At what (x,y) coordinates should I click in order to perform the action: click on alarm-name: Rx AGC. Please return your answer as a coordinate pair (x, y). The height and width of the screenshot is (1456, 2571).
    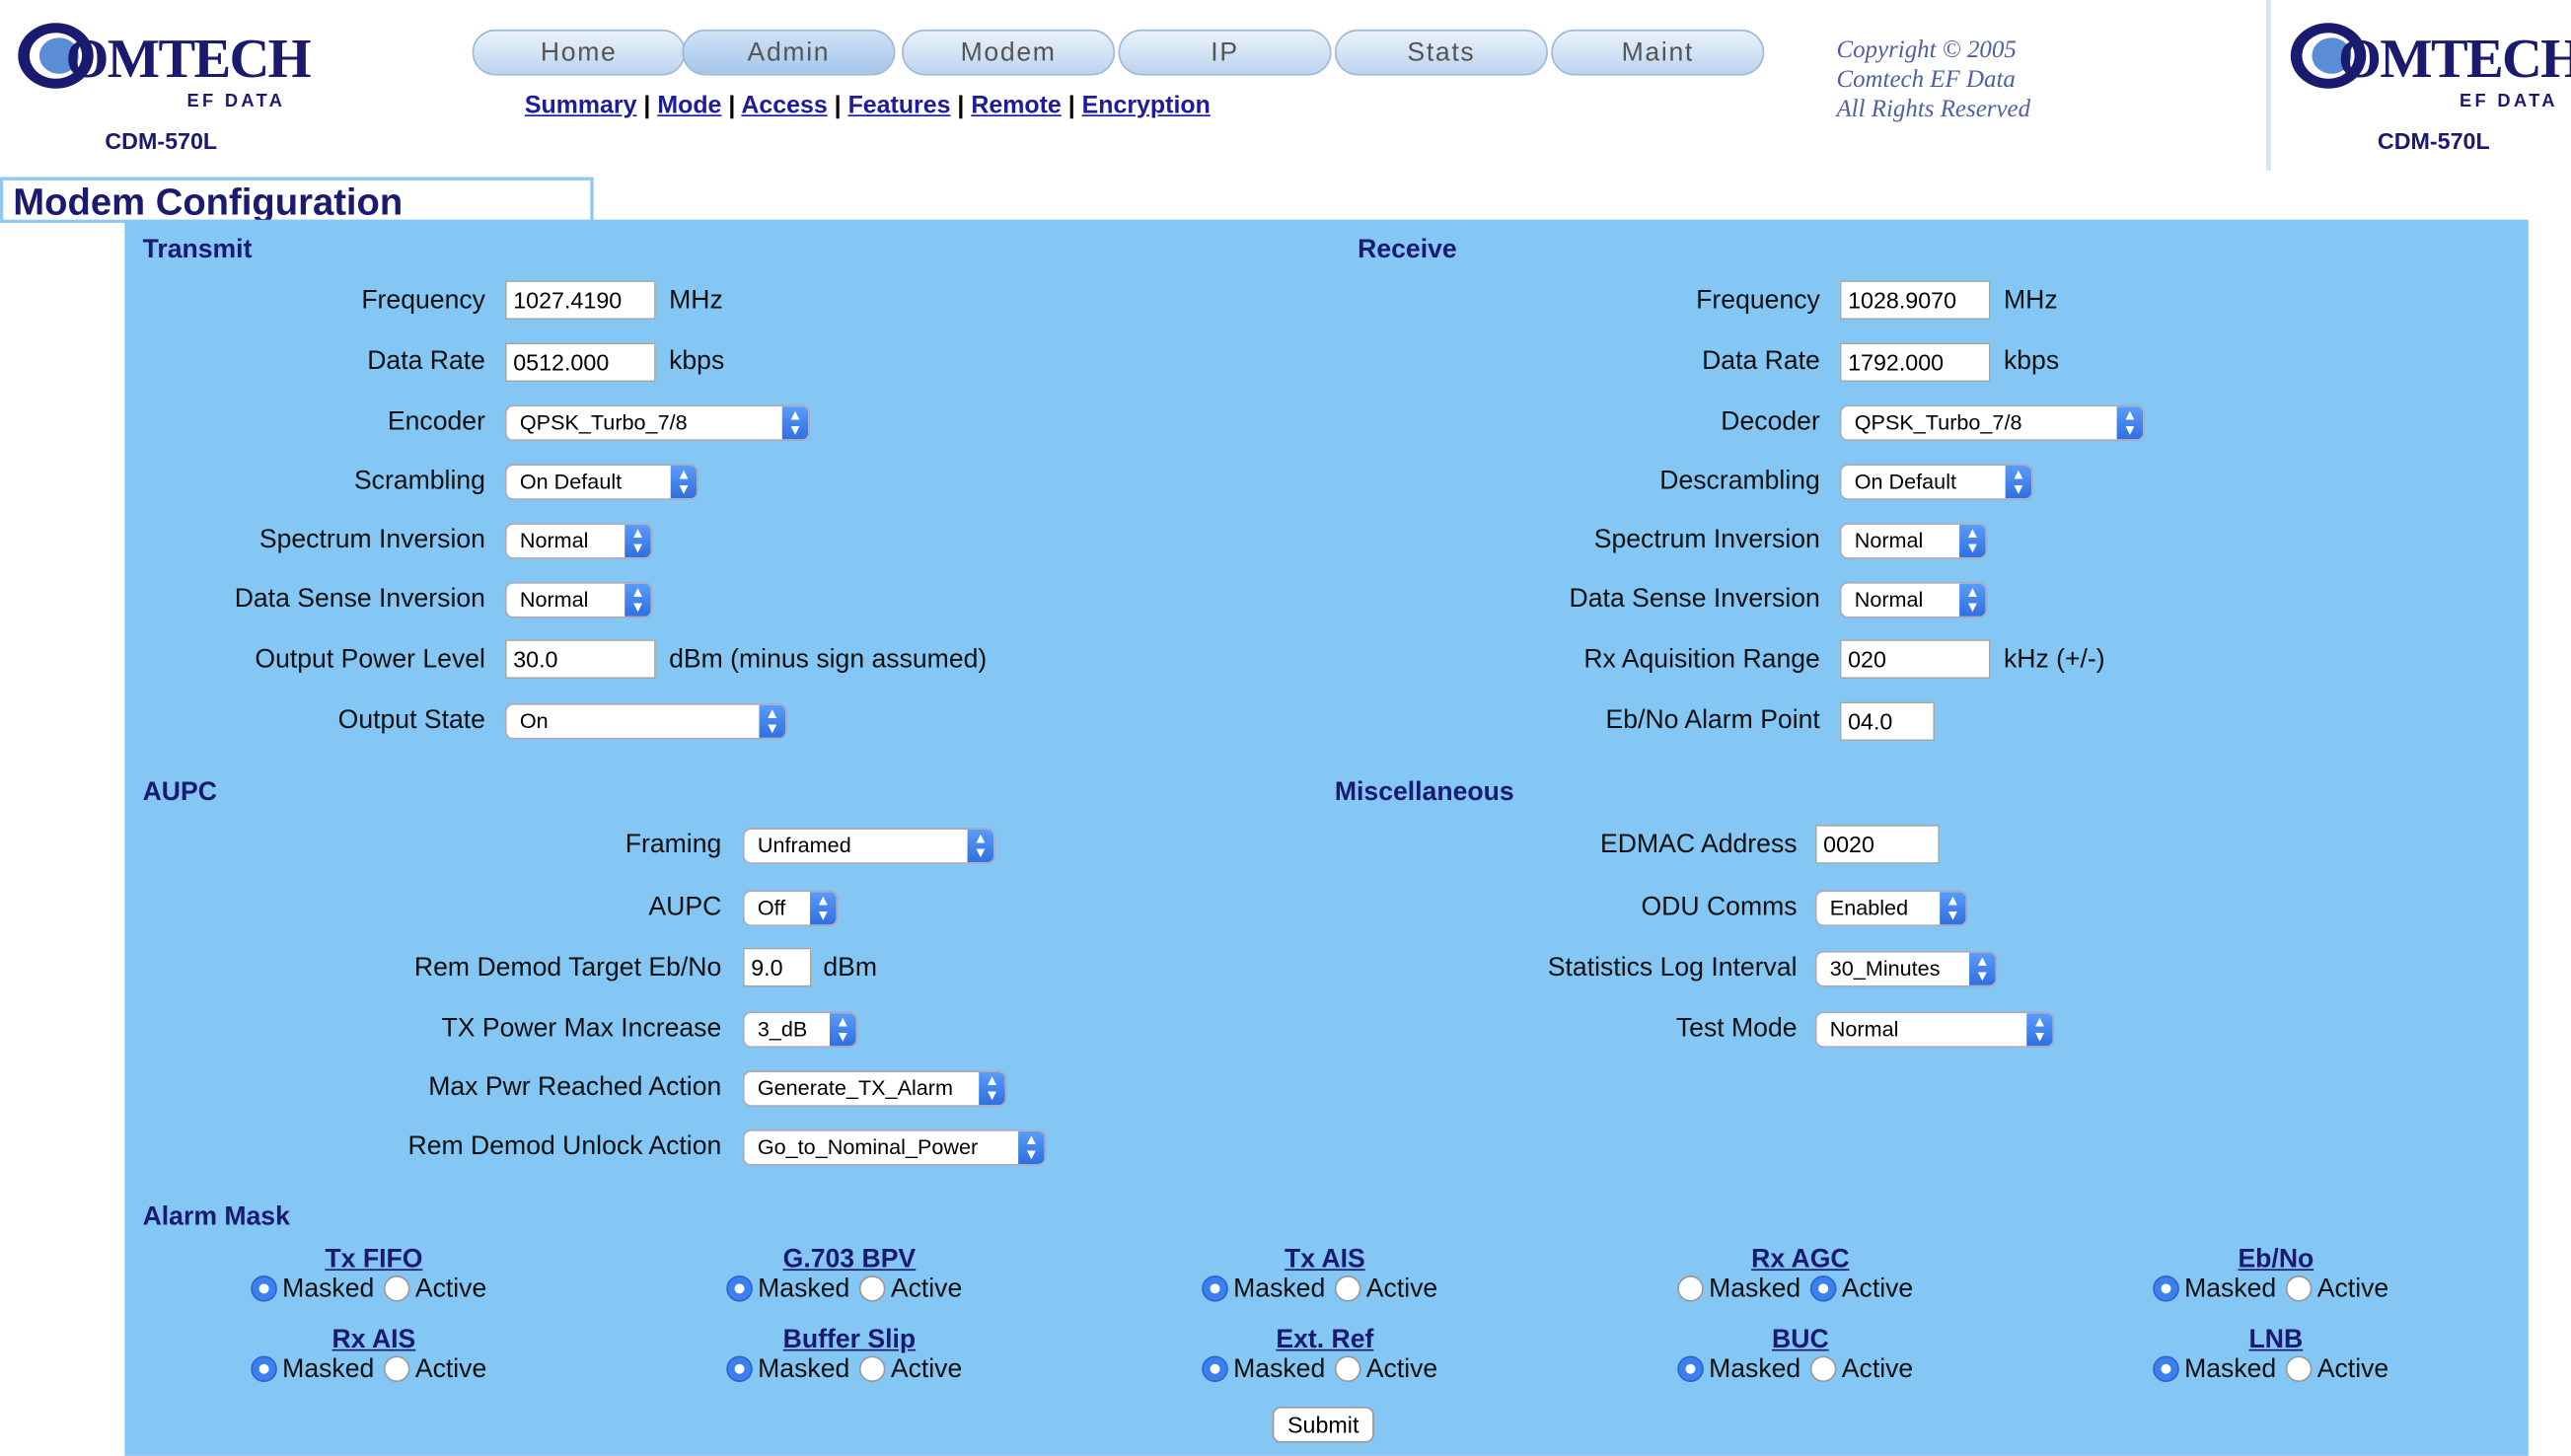
    Looking at the image, I should click on (1800, 1260).